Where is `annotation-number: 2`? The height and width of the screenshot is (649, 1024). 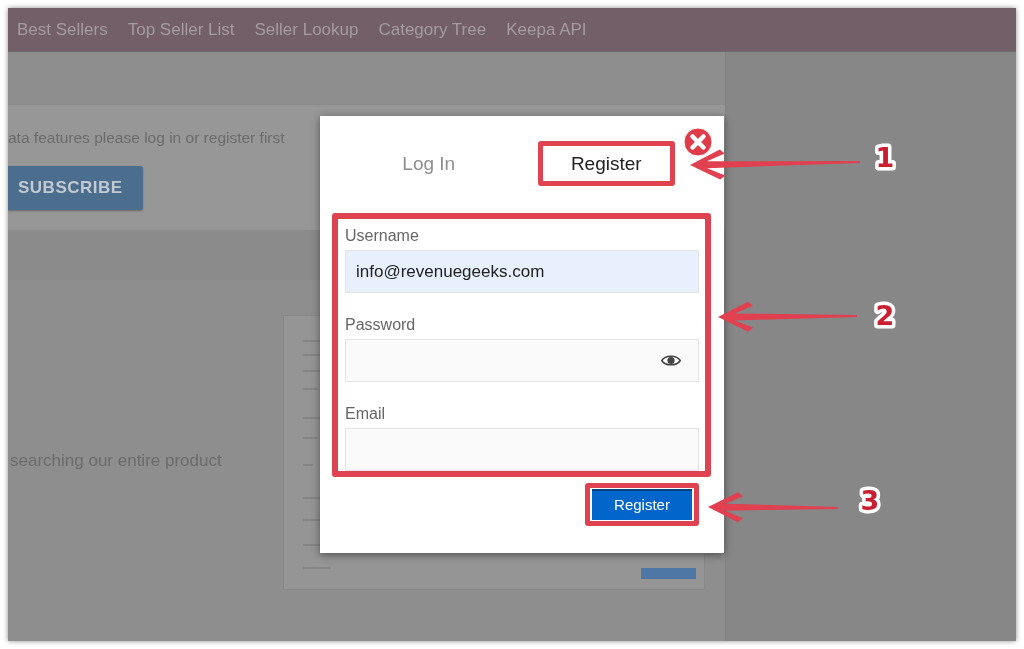 annotation-number: 2 is located at coordinates (885, 315).